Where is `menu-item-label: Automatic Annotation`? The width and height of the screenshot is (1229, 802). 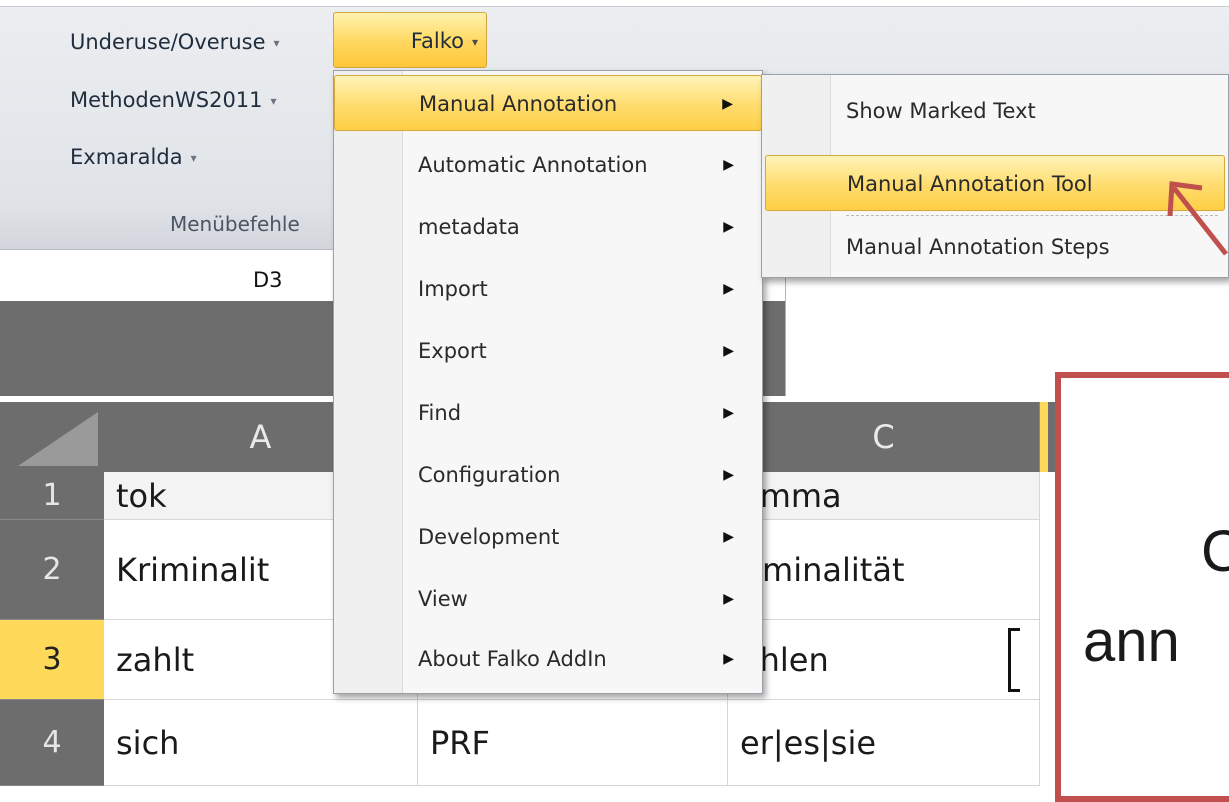 menu-item-label: Automatic Annotation is located at coordinates (533, 165).